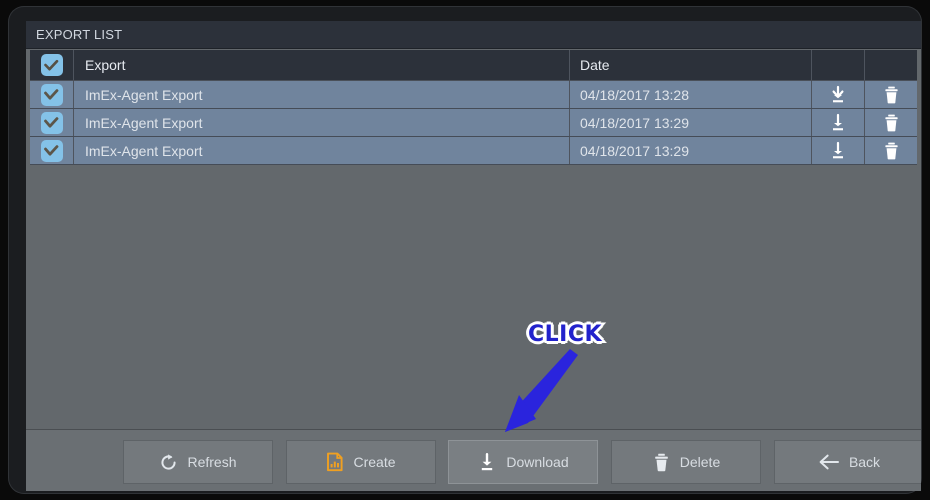  I want to click on column-header-date: Date, so click(691, 65).